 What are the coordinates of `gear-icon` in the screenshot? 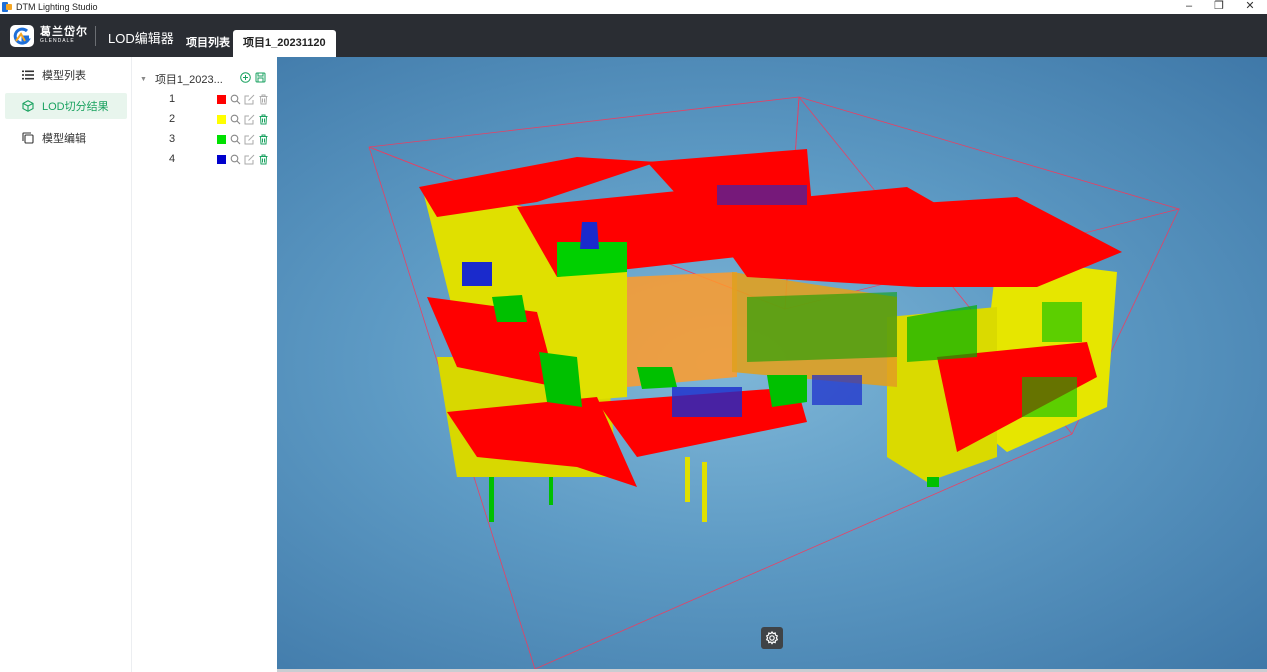 It's located at (772, 638).